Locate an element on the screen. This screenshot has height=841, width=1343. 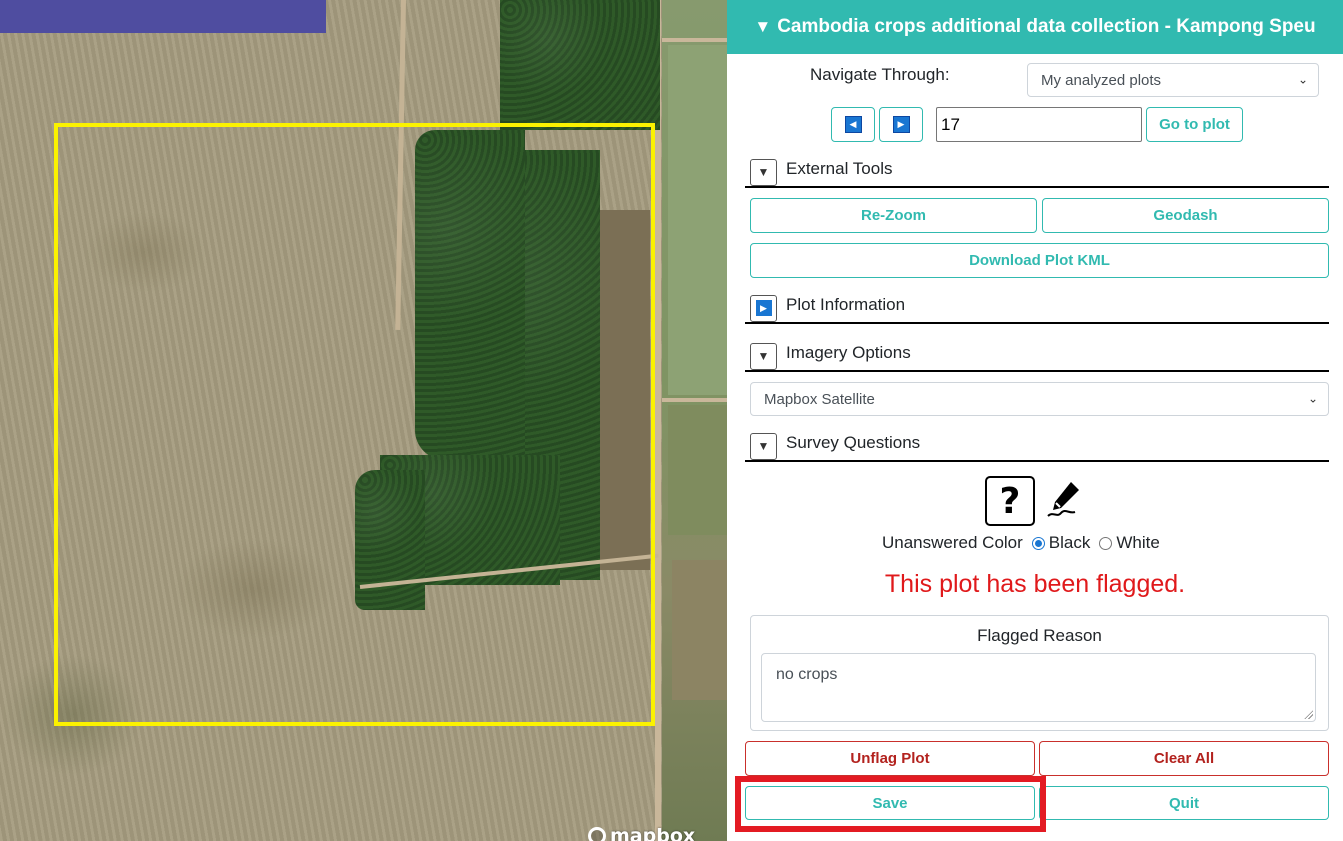
flagged-reason-box: Flagged Reason no crops is located at coordinates (1039, 673).